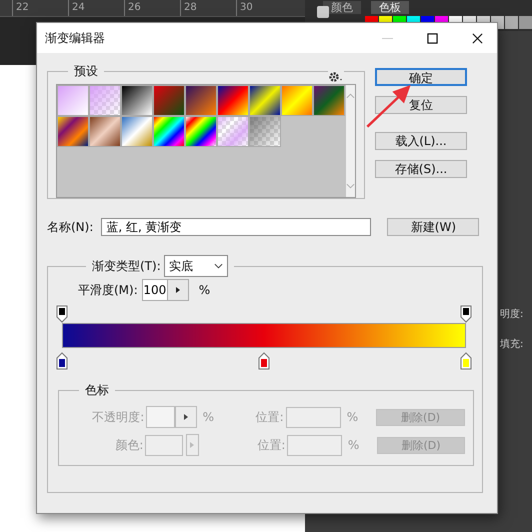 The height and width of the screenshot is (532, 532). What do you see at coordinates (264, 335) in the screenshot?
I see `gradient-bar` at bounding box center [264, 335].